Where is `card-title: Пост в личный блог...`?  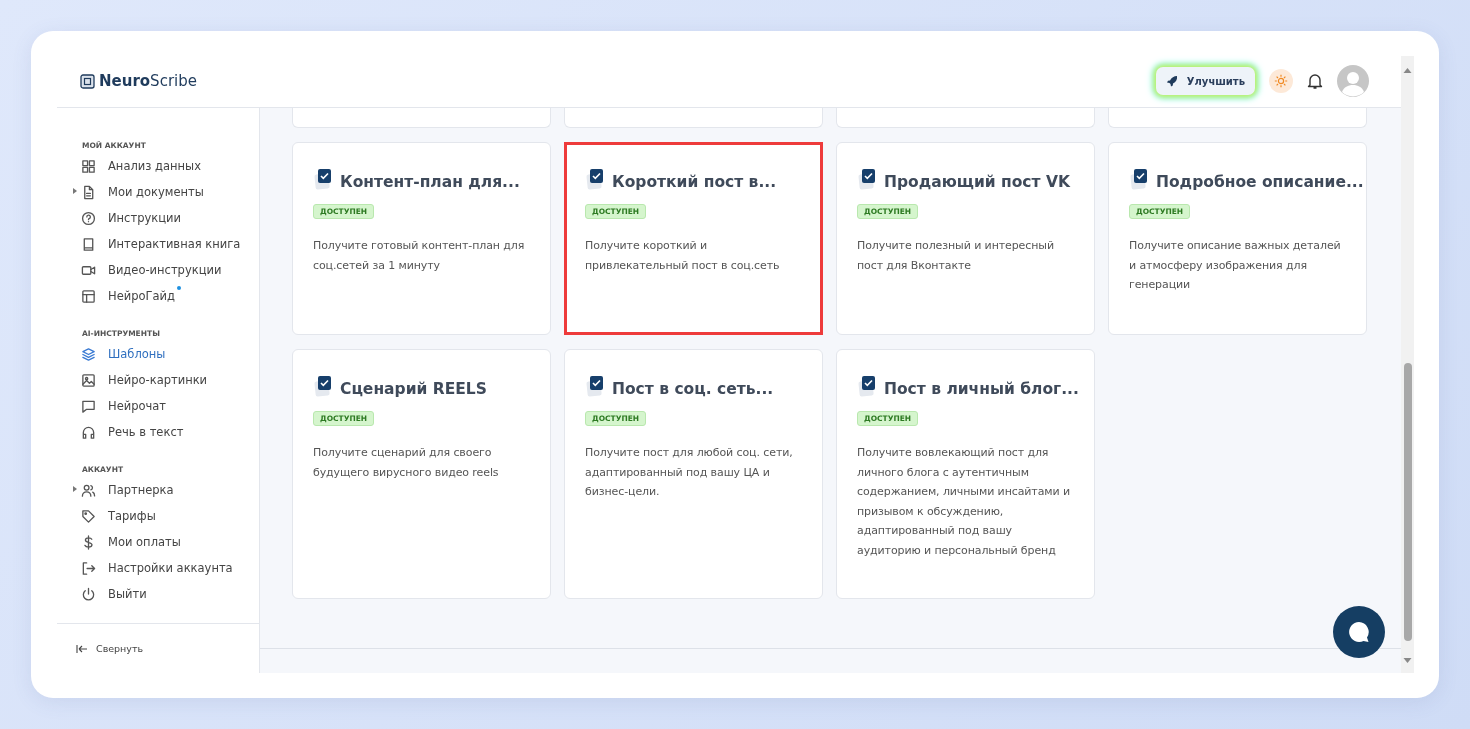 card-title: Пост в личный блог... is located at coordinates (981, 389).